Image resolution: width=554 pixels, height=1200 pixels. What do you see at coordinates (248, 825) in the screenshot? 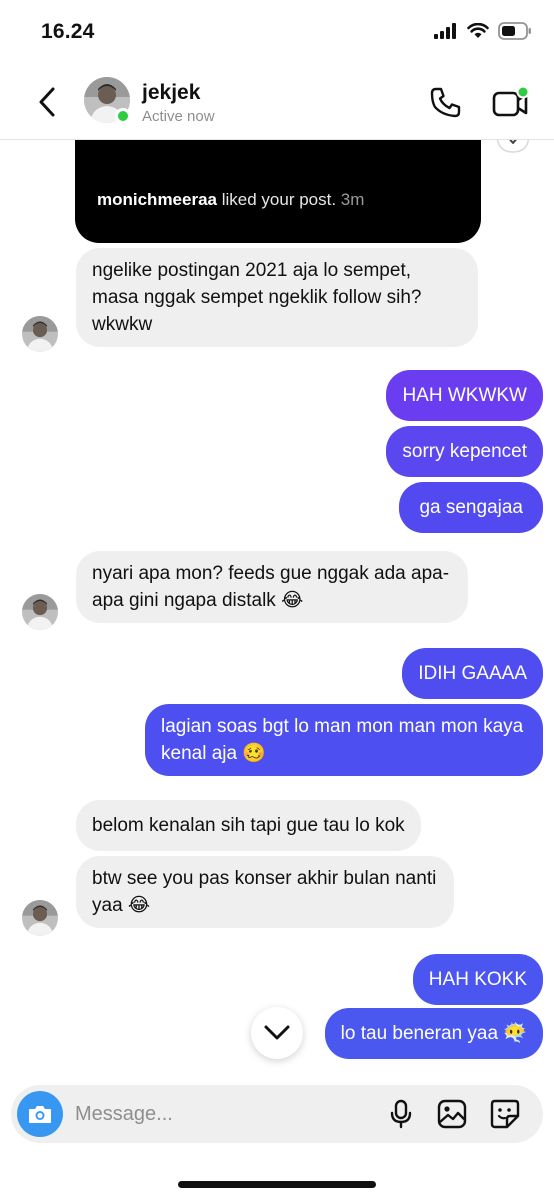
I see `incoming-message: belom kenalan sih tapi gue tau lo kok` at bounding box center [248, 825].